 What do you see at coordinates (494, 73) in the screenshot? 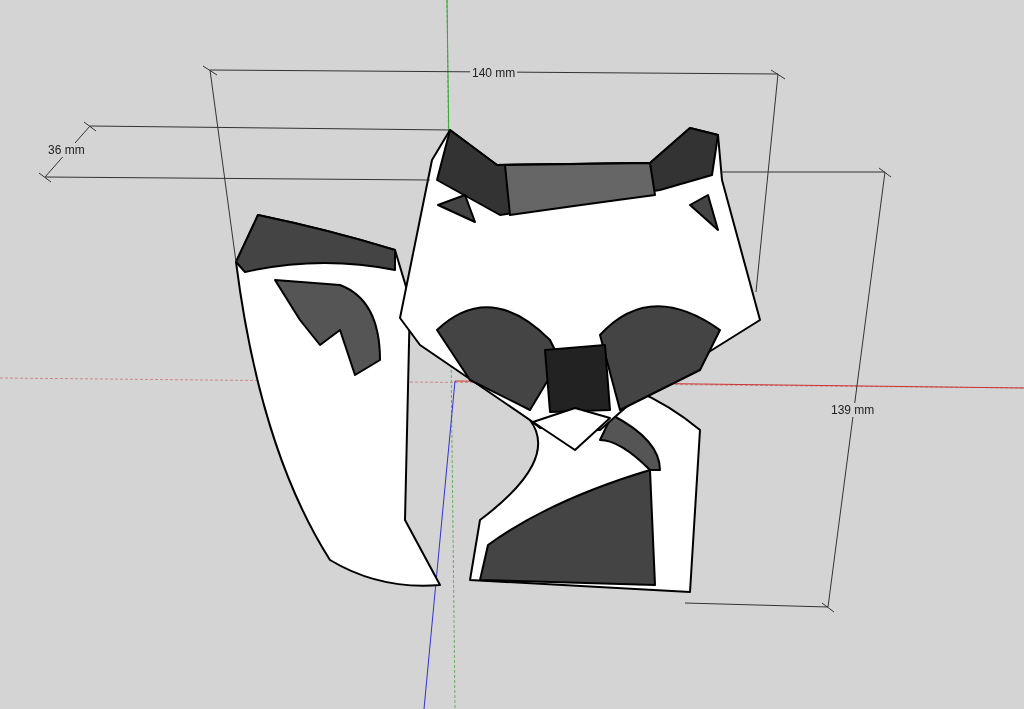
I see `dimension-label: 140 mm` at bounding box center [494, 73].